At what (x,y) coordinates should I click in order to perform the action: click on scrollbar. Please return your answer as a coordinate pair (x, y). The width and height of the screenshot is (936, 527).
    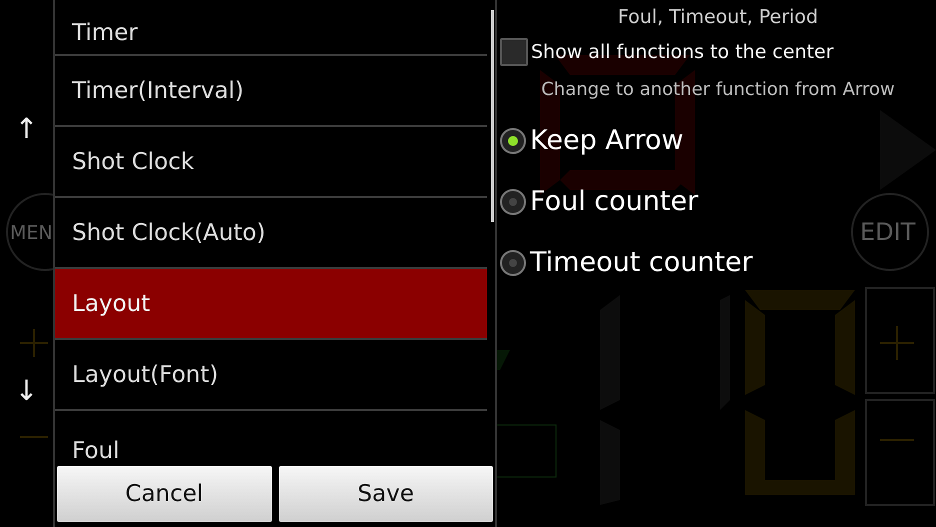
    Looking at the image, I should click on (492, 116).